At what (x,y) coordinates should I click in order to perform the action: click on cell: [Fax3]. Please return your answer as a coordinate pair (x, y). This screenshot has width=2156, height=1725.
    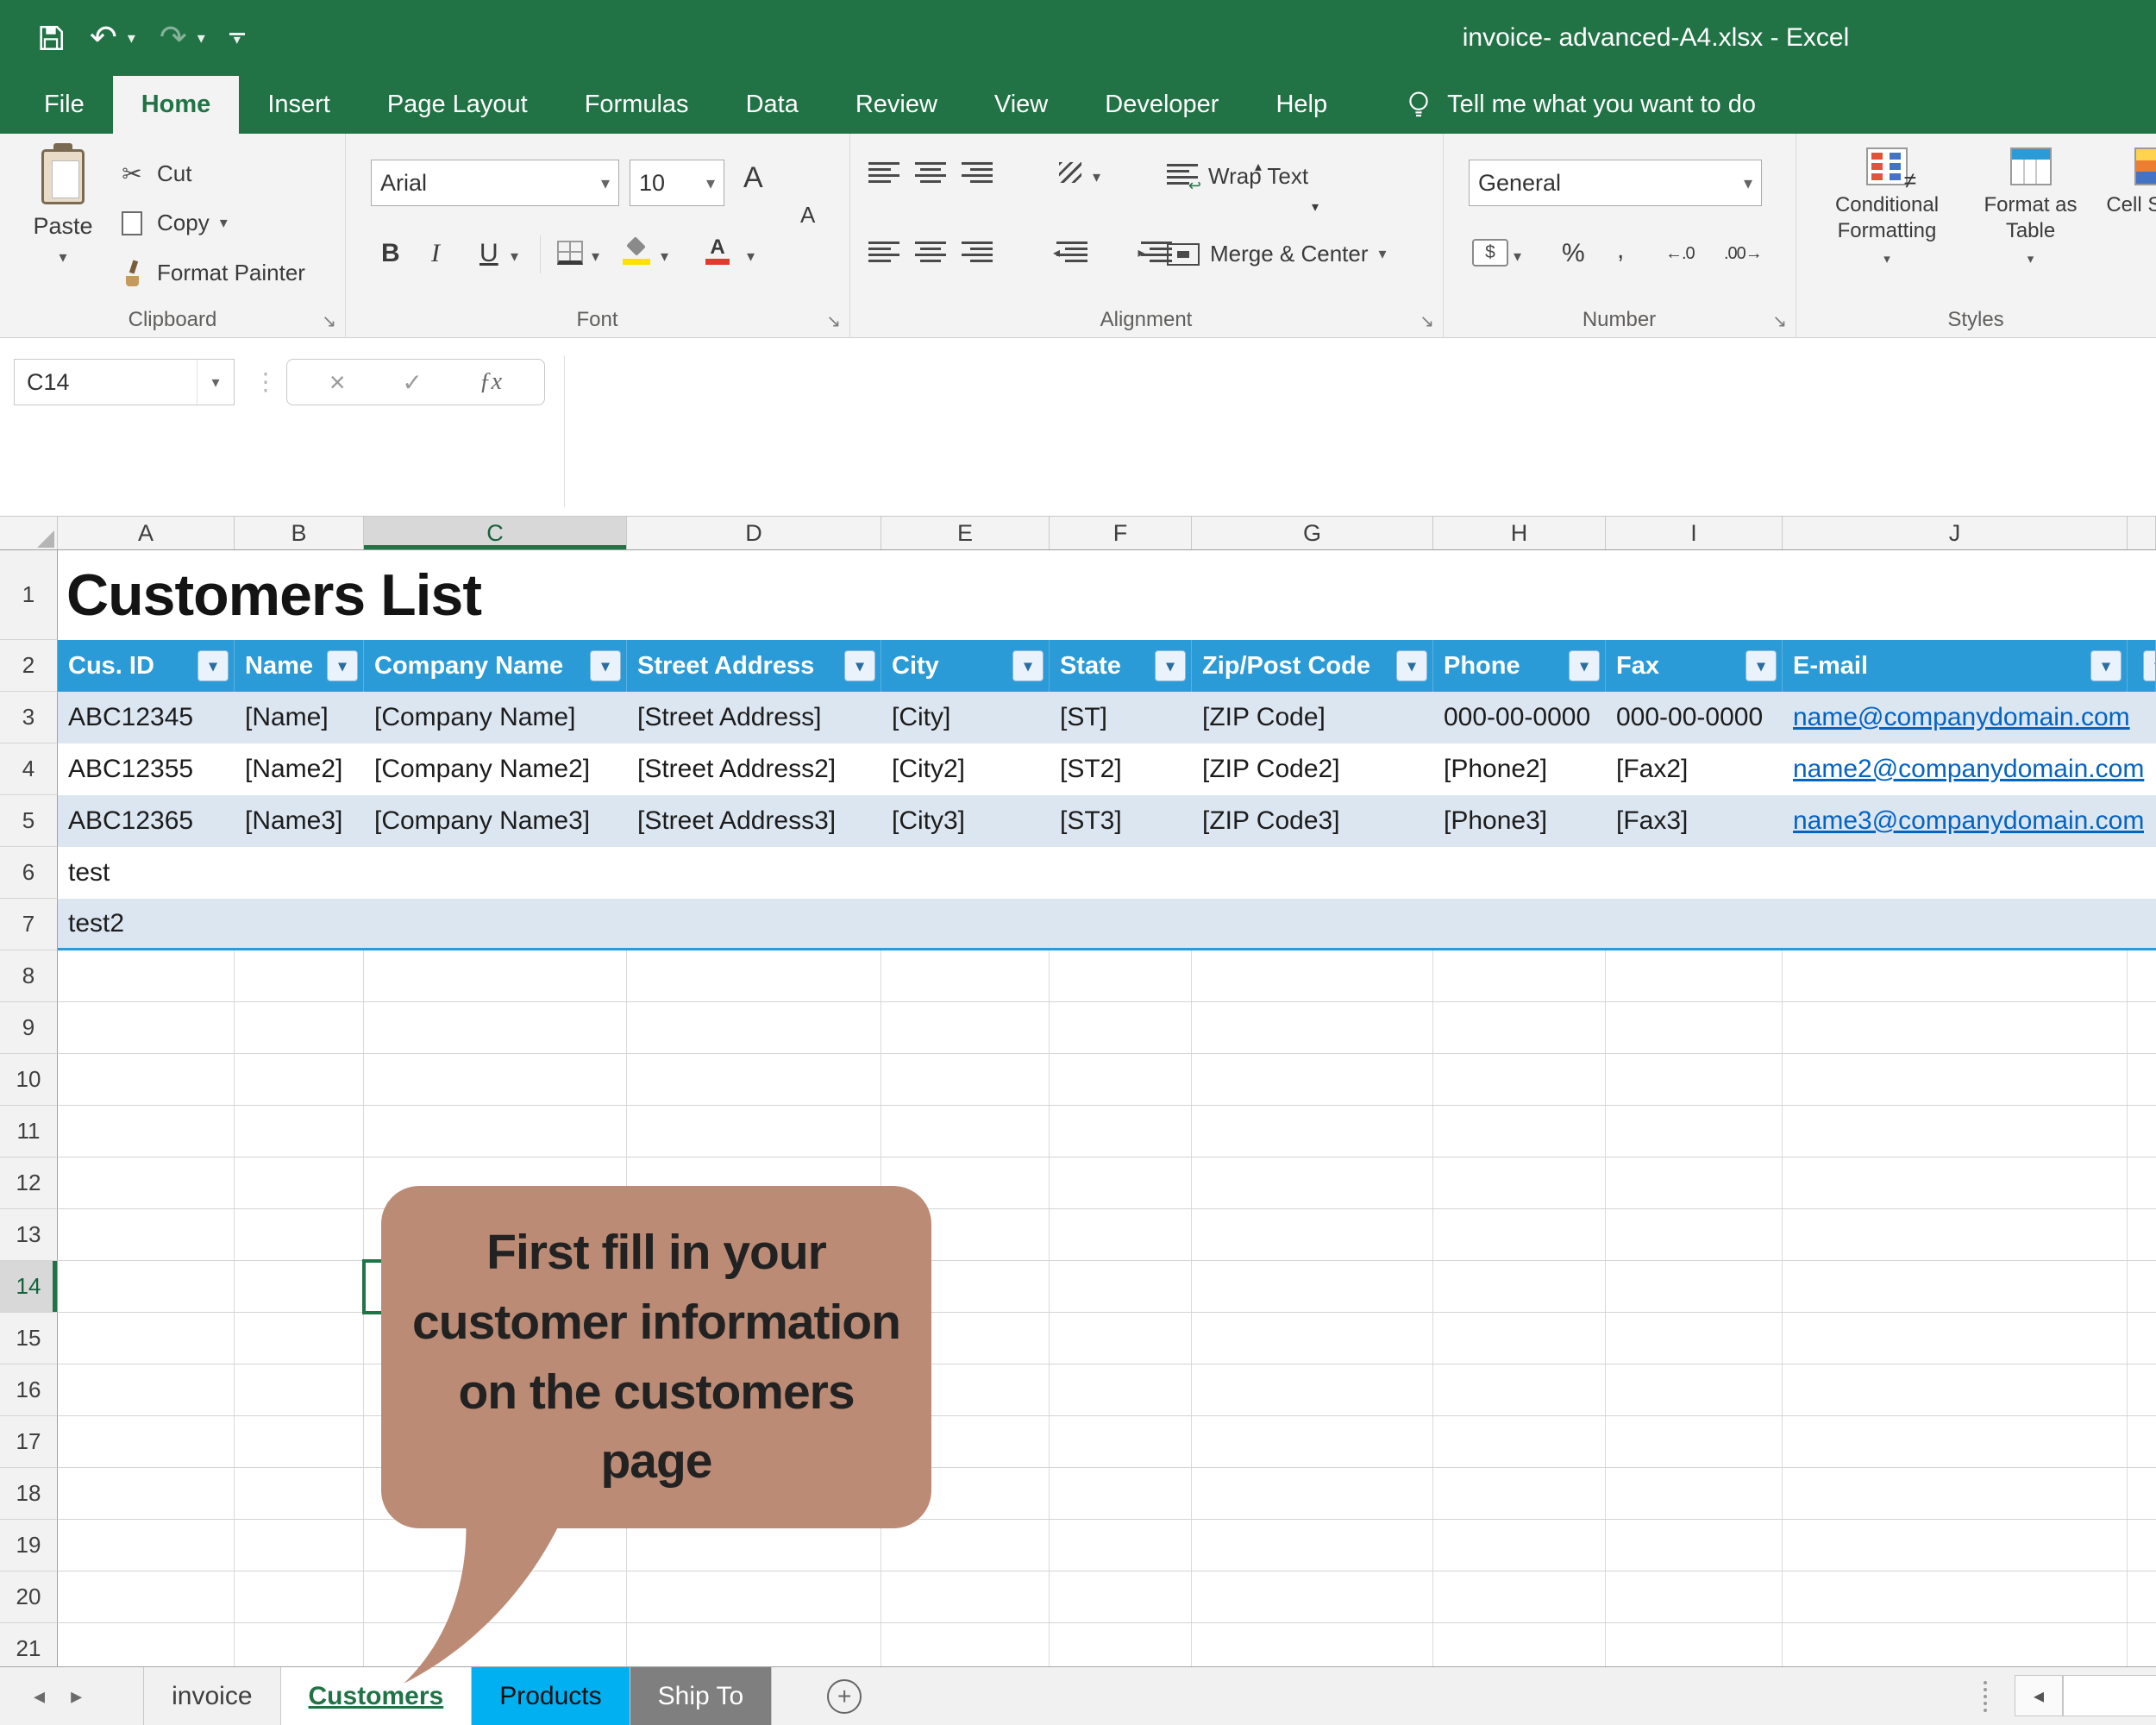
    Looking at the image, I should click on (1694, 821).